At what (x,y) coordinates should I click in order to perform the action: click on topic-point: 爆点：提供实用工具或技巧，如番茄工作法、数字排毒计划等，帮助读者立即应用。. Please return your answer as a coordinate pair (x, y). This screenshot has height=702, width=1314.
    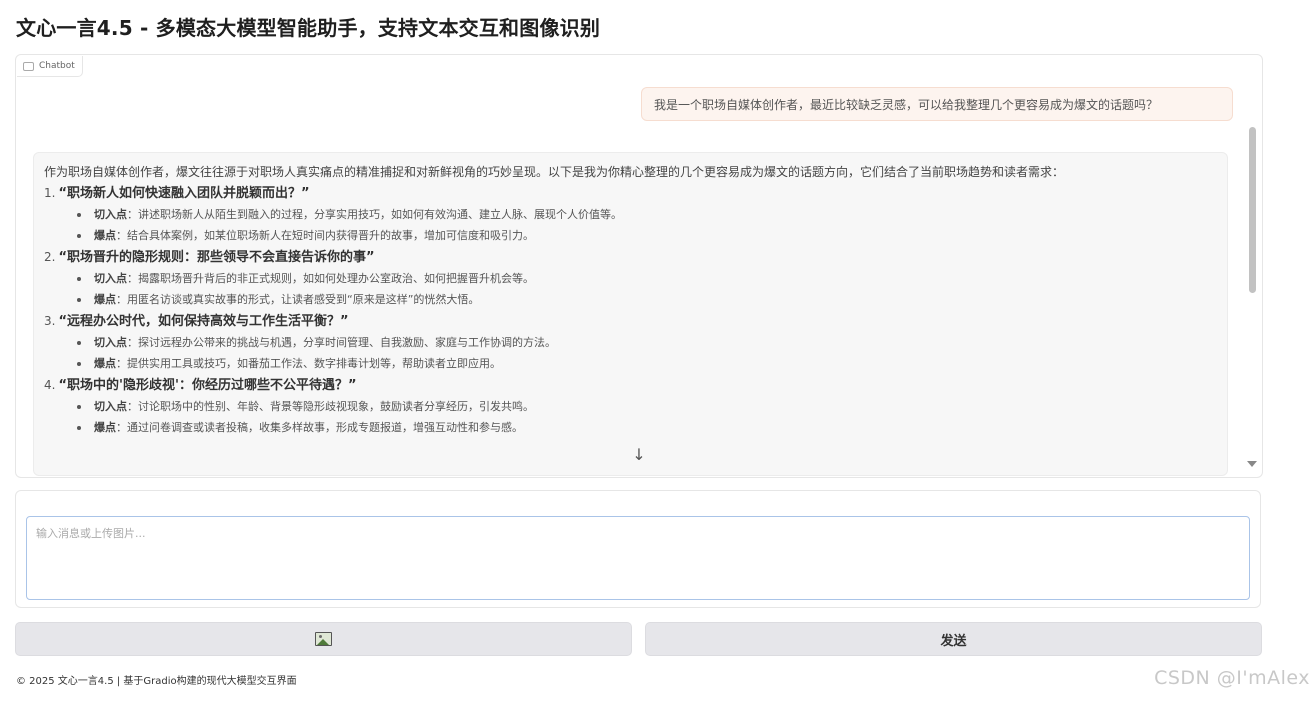
    Looking at the image, I should click on (630, 364).